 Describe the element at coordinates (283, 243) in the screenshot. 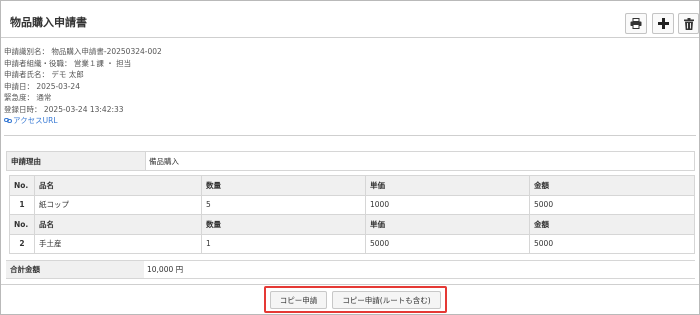

I see `row-quantity: 1` at that location.